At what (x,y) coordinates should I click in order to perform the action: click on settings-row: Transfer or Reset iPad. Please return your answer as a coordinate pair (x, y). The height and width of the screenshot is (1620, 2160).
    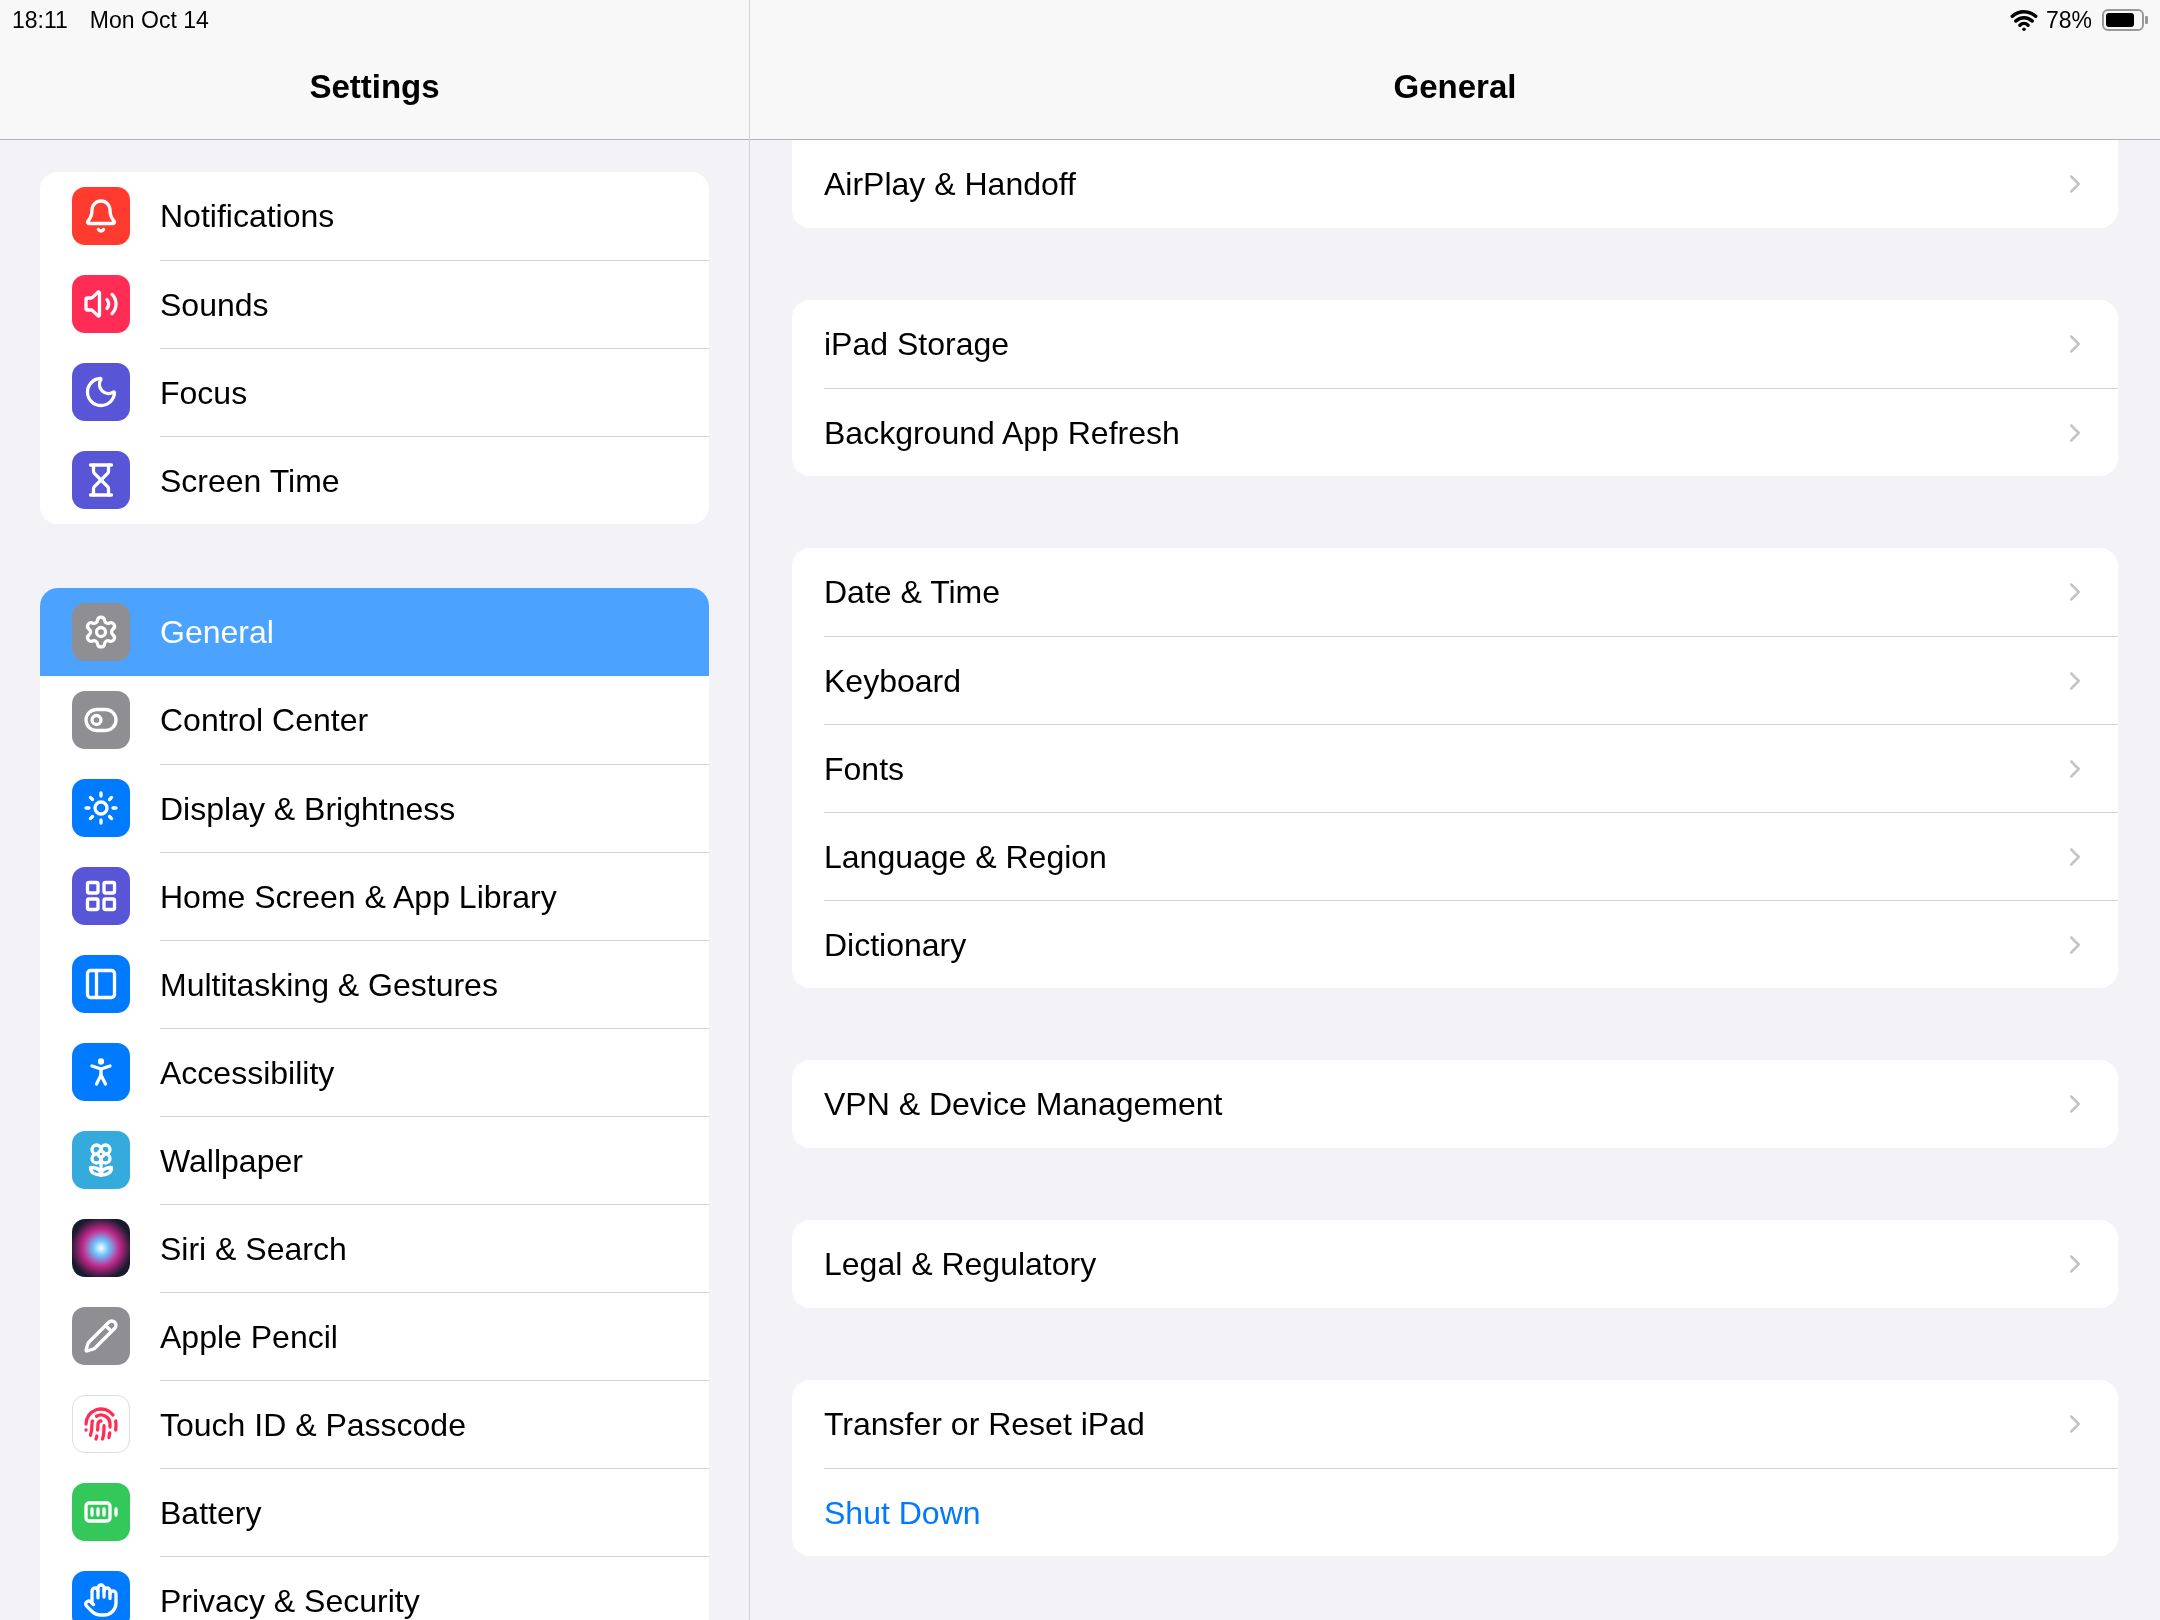
    Looking at the image, I should click on (1455, 1424).